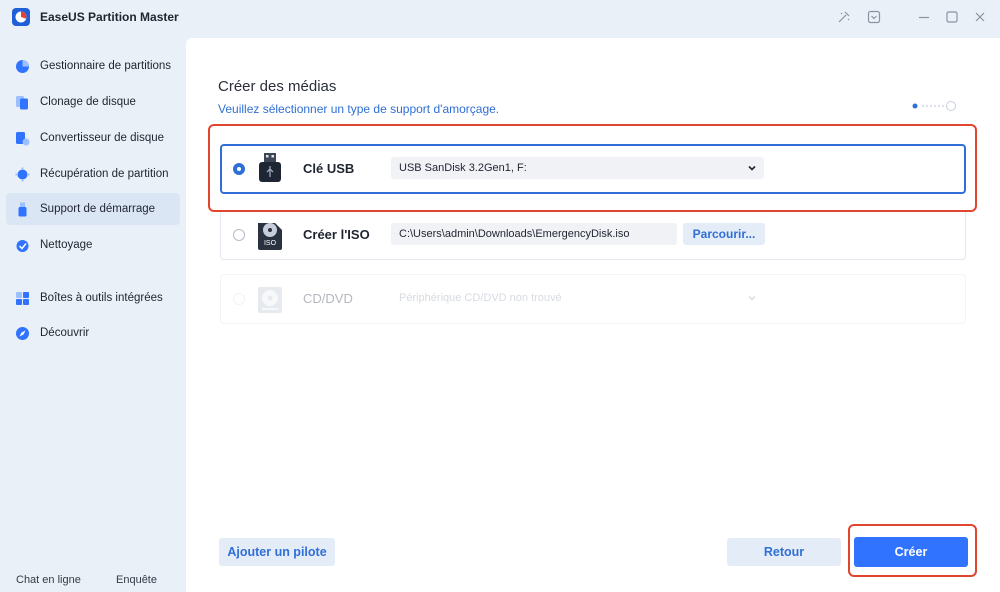 This screenshot has height=592, width=1000. I want to click on convert-icon, so click(22, 138).